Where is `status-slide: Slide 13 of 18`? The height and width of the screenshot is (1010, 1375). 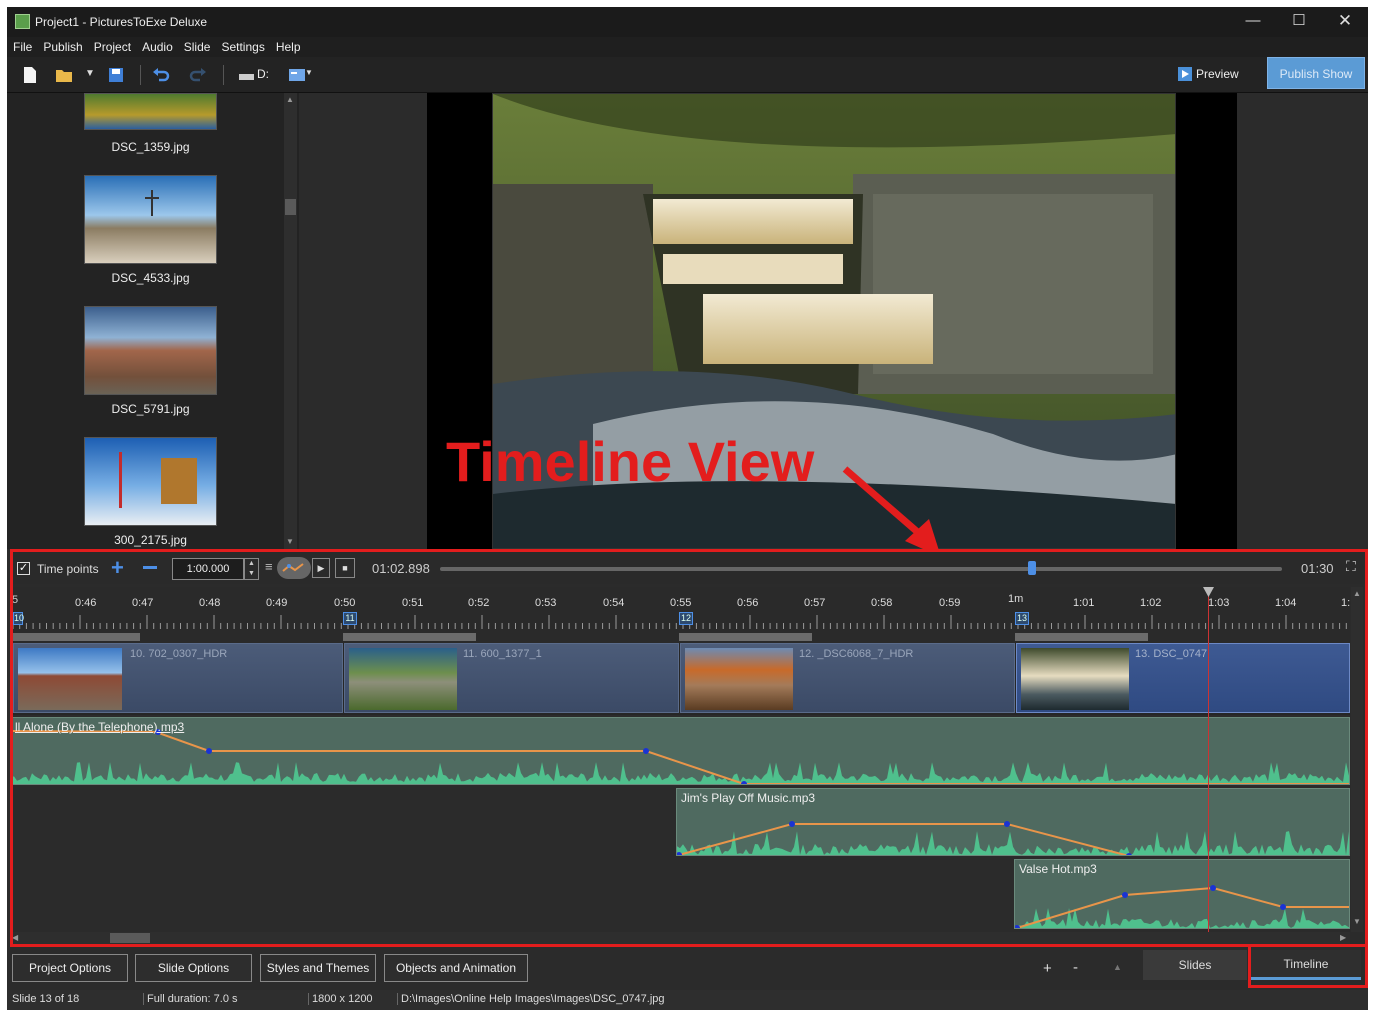 status-slide: Slide 13 of 18 is located at coordinates (46, 999).